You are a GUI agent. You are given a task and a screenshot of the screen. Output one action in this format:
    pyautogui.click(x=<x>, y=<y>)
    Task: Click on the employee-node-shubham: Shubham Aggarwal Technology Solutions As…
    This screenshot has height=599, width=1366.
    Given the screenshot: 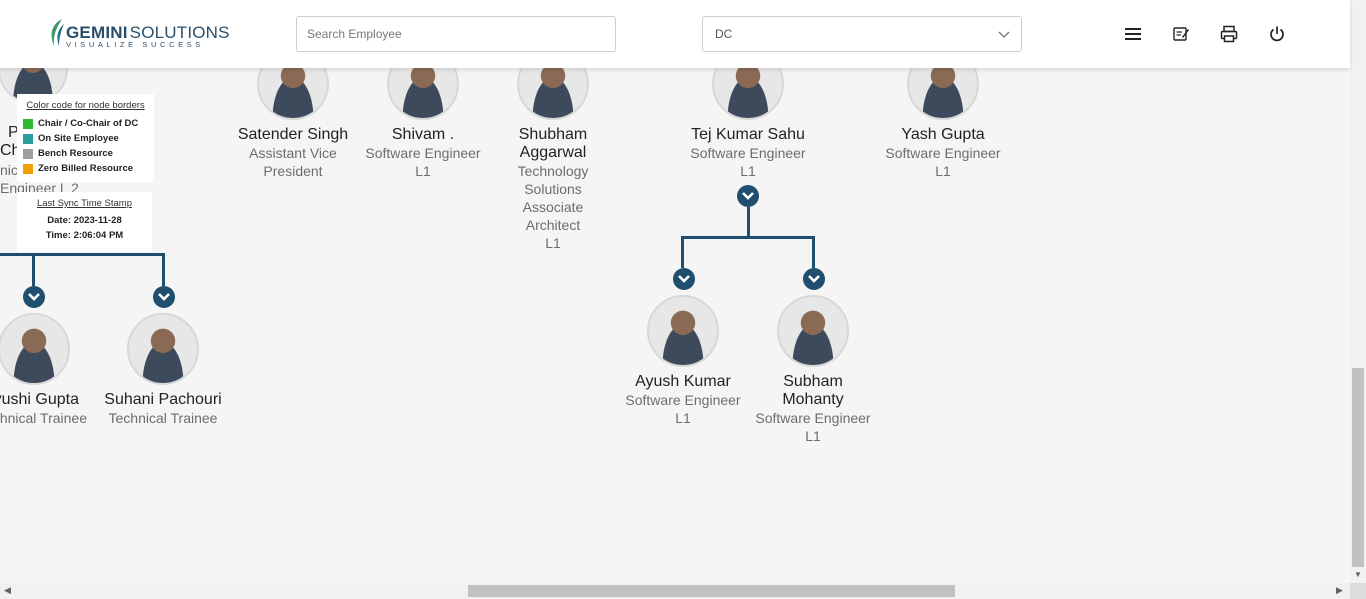 What is the action you would take?
    pyautogui.click(x=553, y=150)
    